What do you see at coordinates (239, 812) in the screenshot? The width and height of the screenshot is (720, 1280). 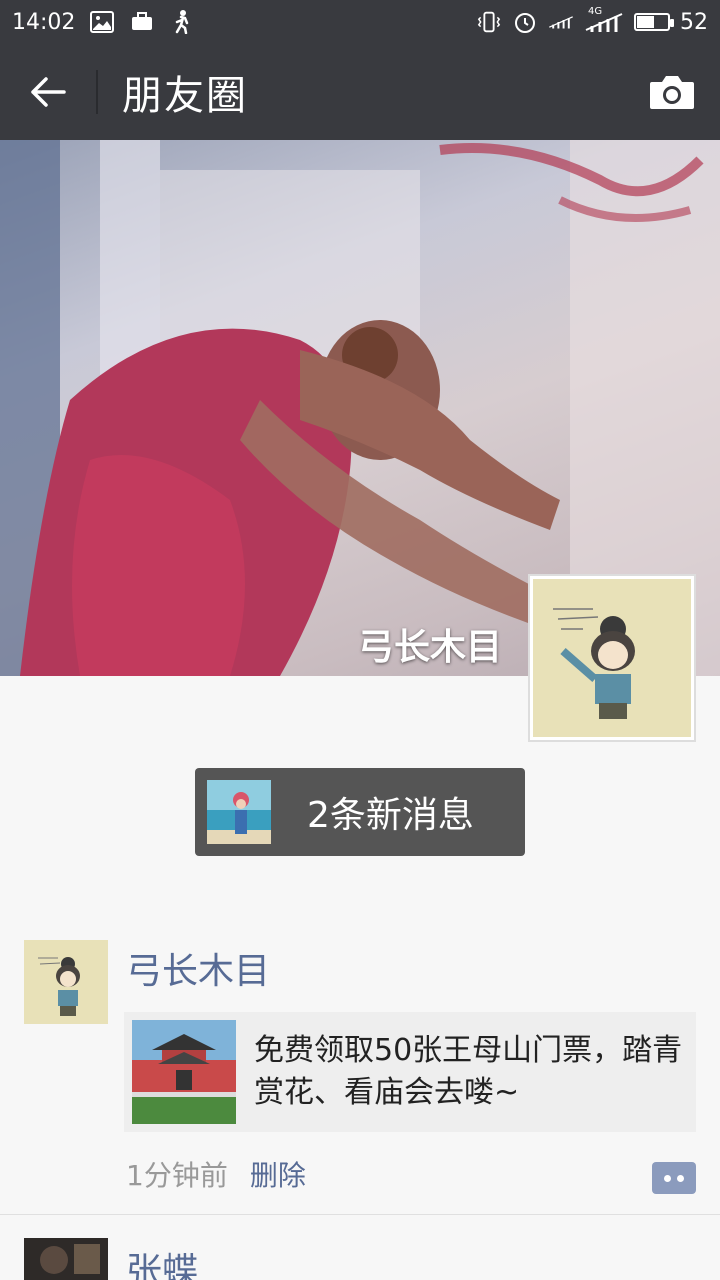 I see `new-message-avatar` at bounding box center [239, 812].